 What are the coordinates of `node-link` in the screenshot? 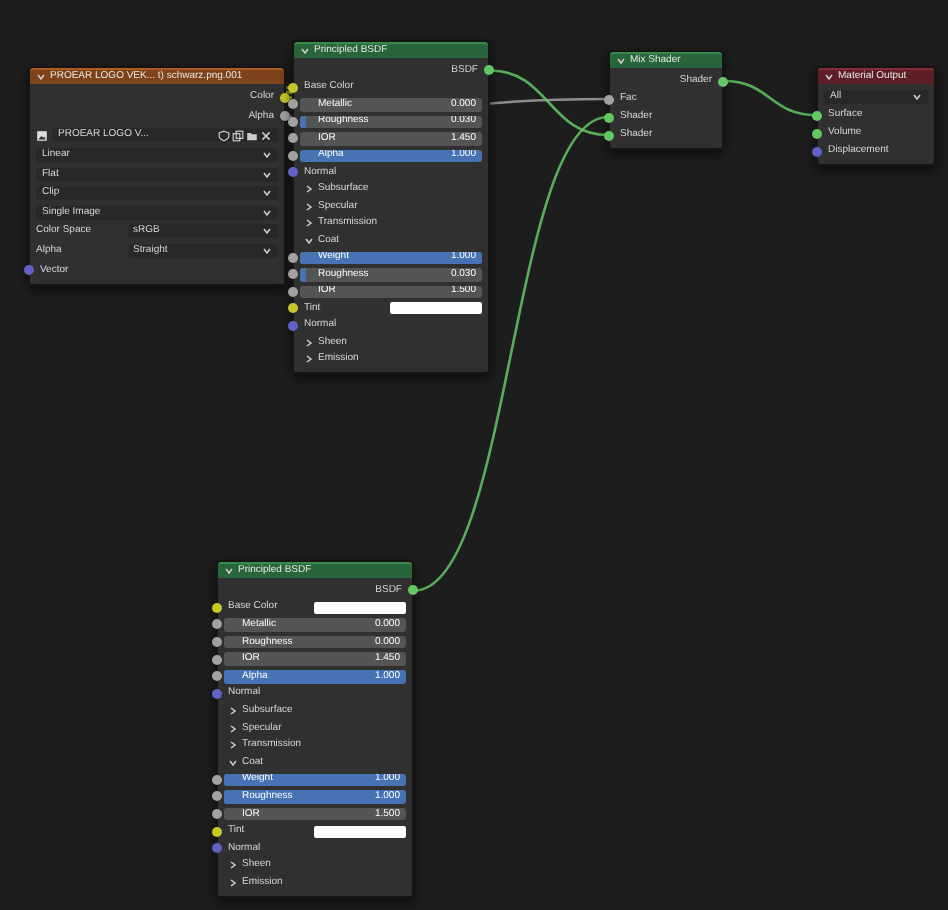 It's located at (770, 98).